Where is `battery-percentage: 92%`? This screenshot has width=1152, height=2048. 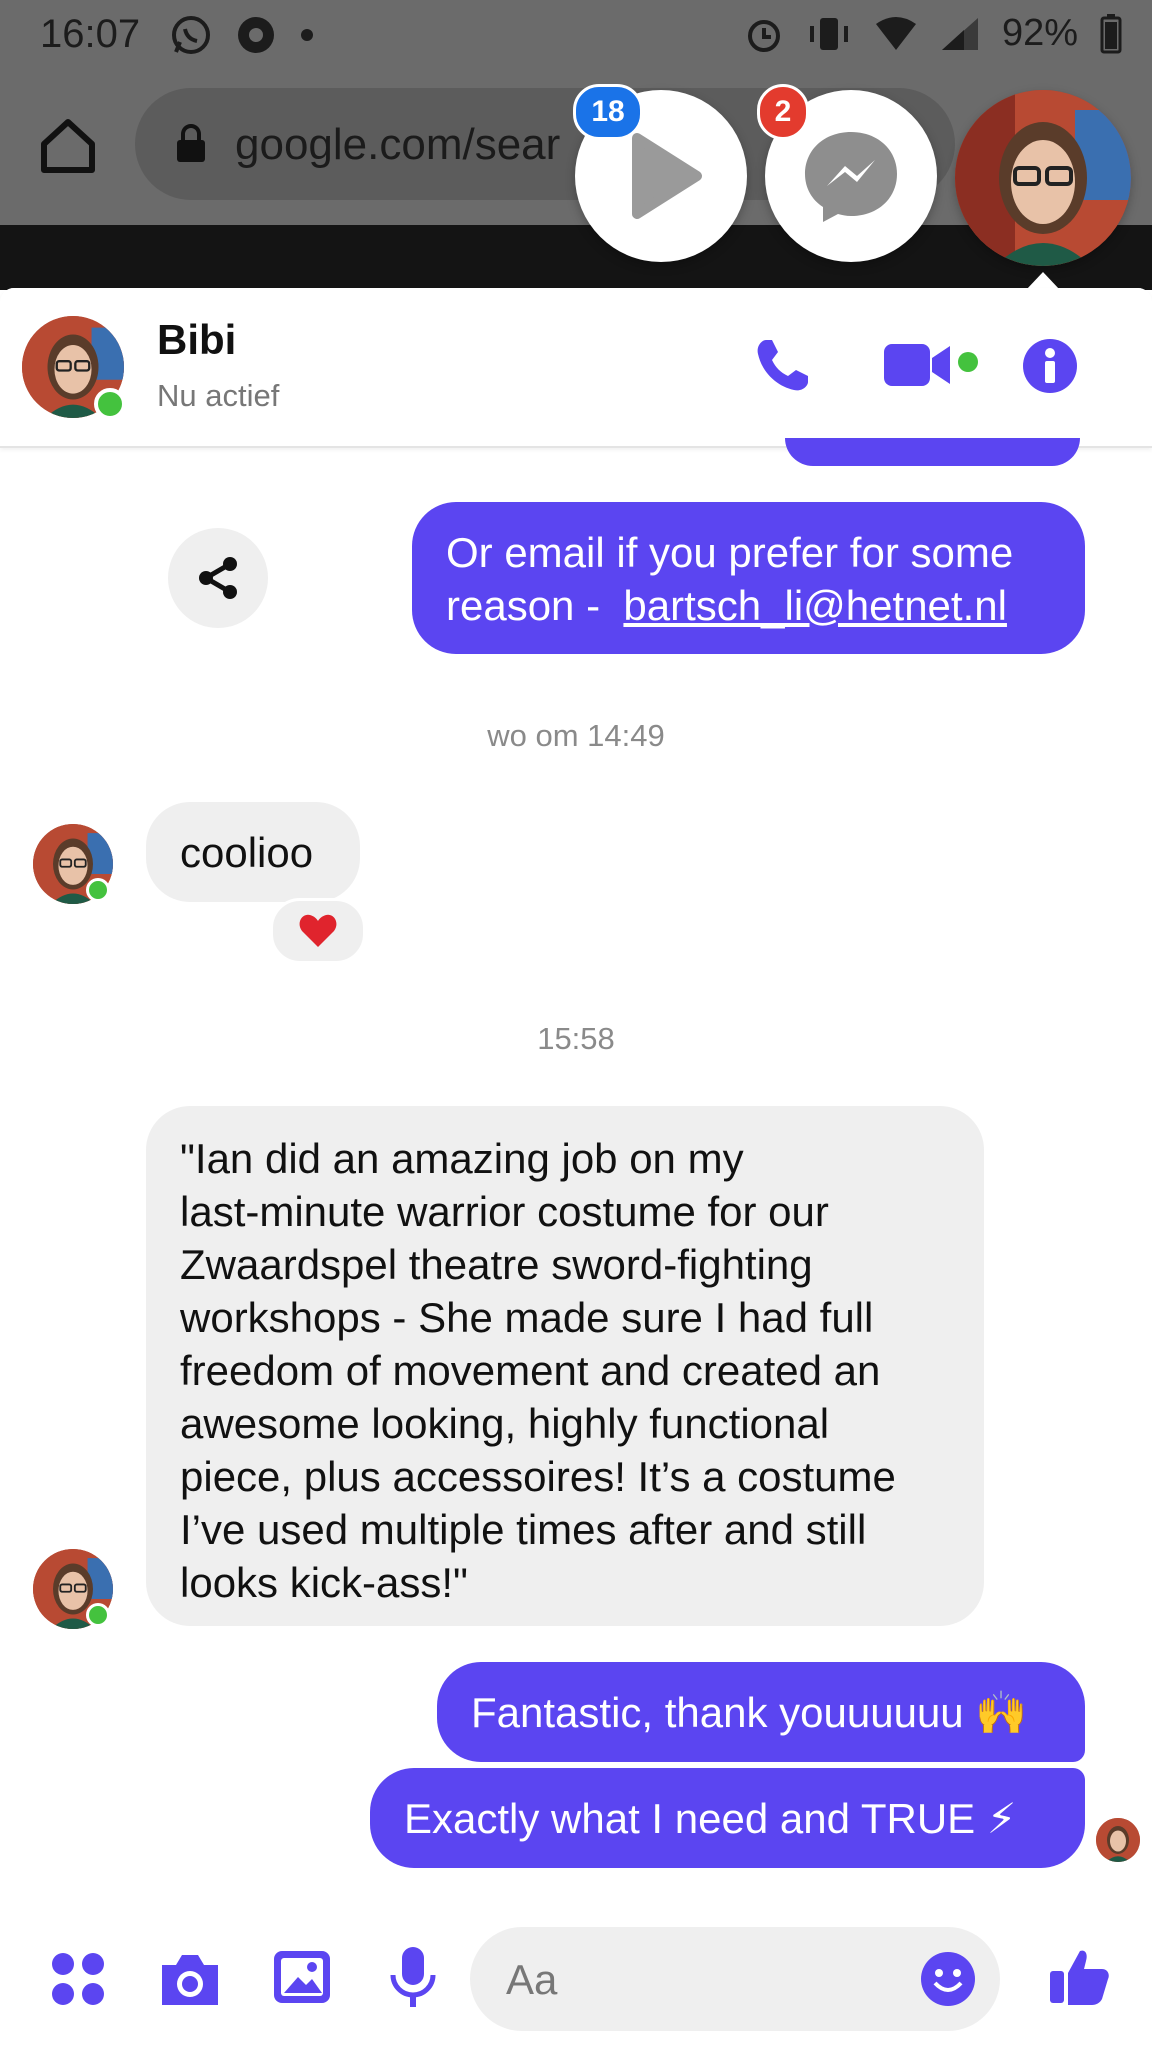 battery-percentage: 92% is located at coordinates (1039, 33).